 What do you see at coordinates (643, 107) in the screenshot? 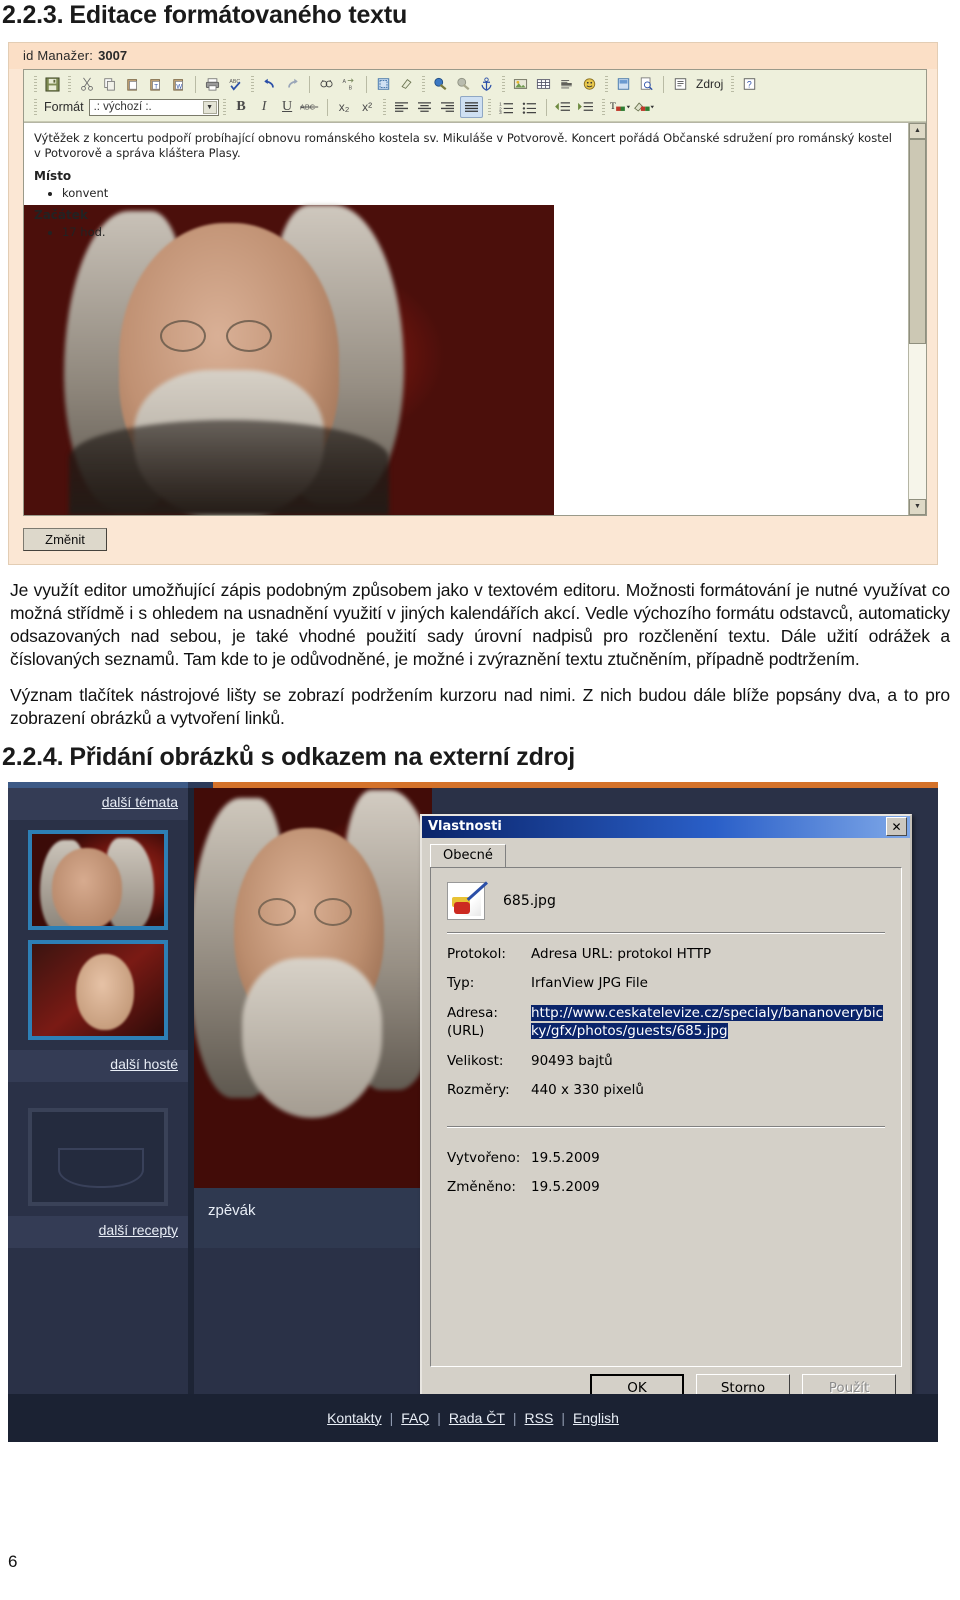
I see `background-color-icon` at bounding box center [643, 107].